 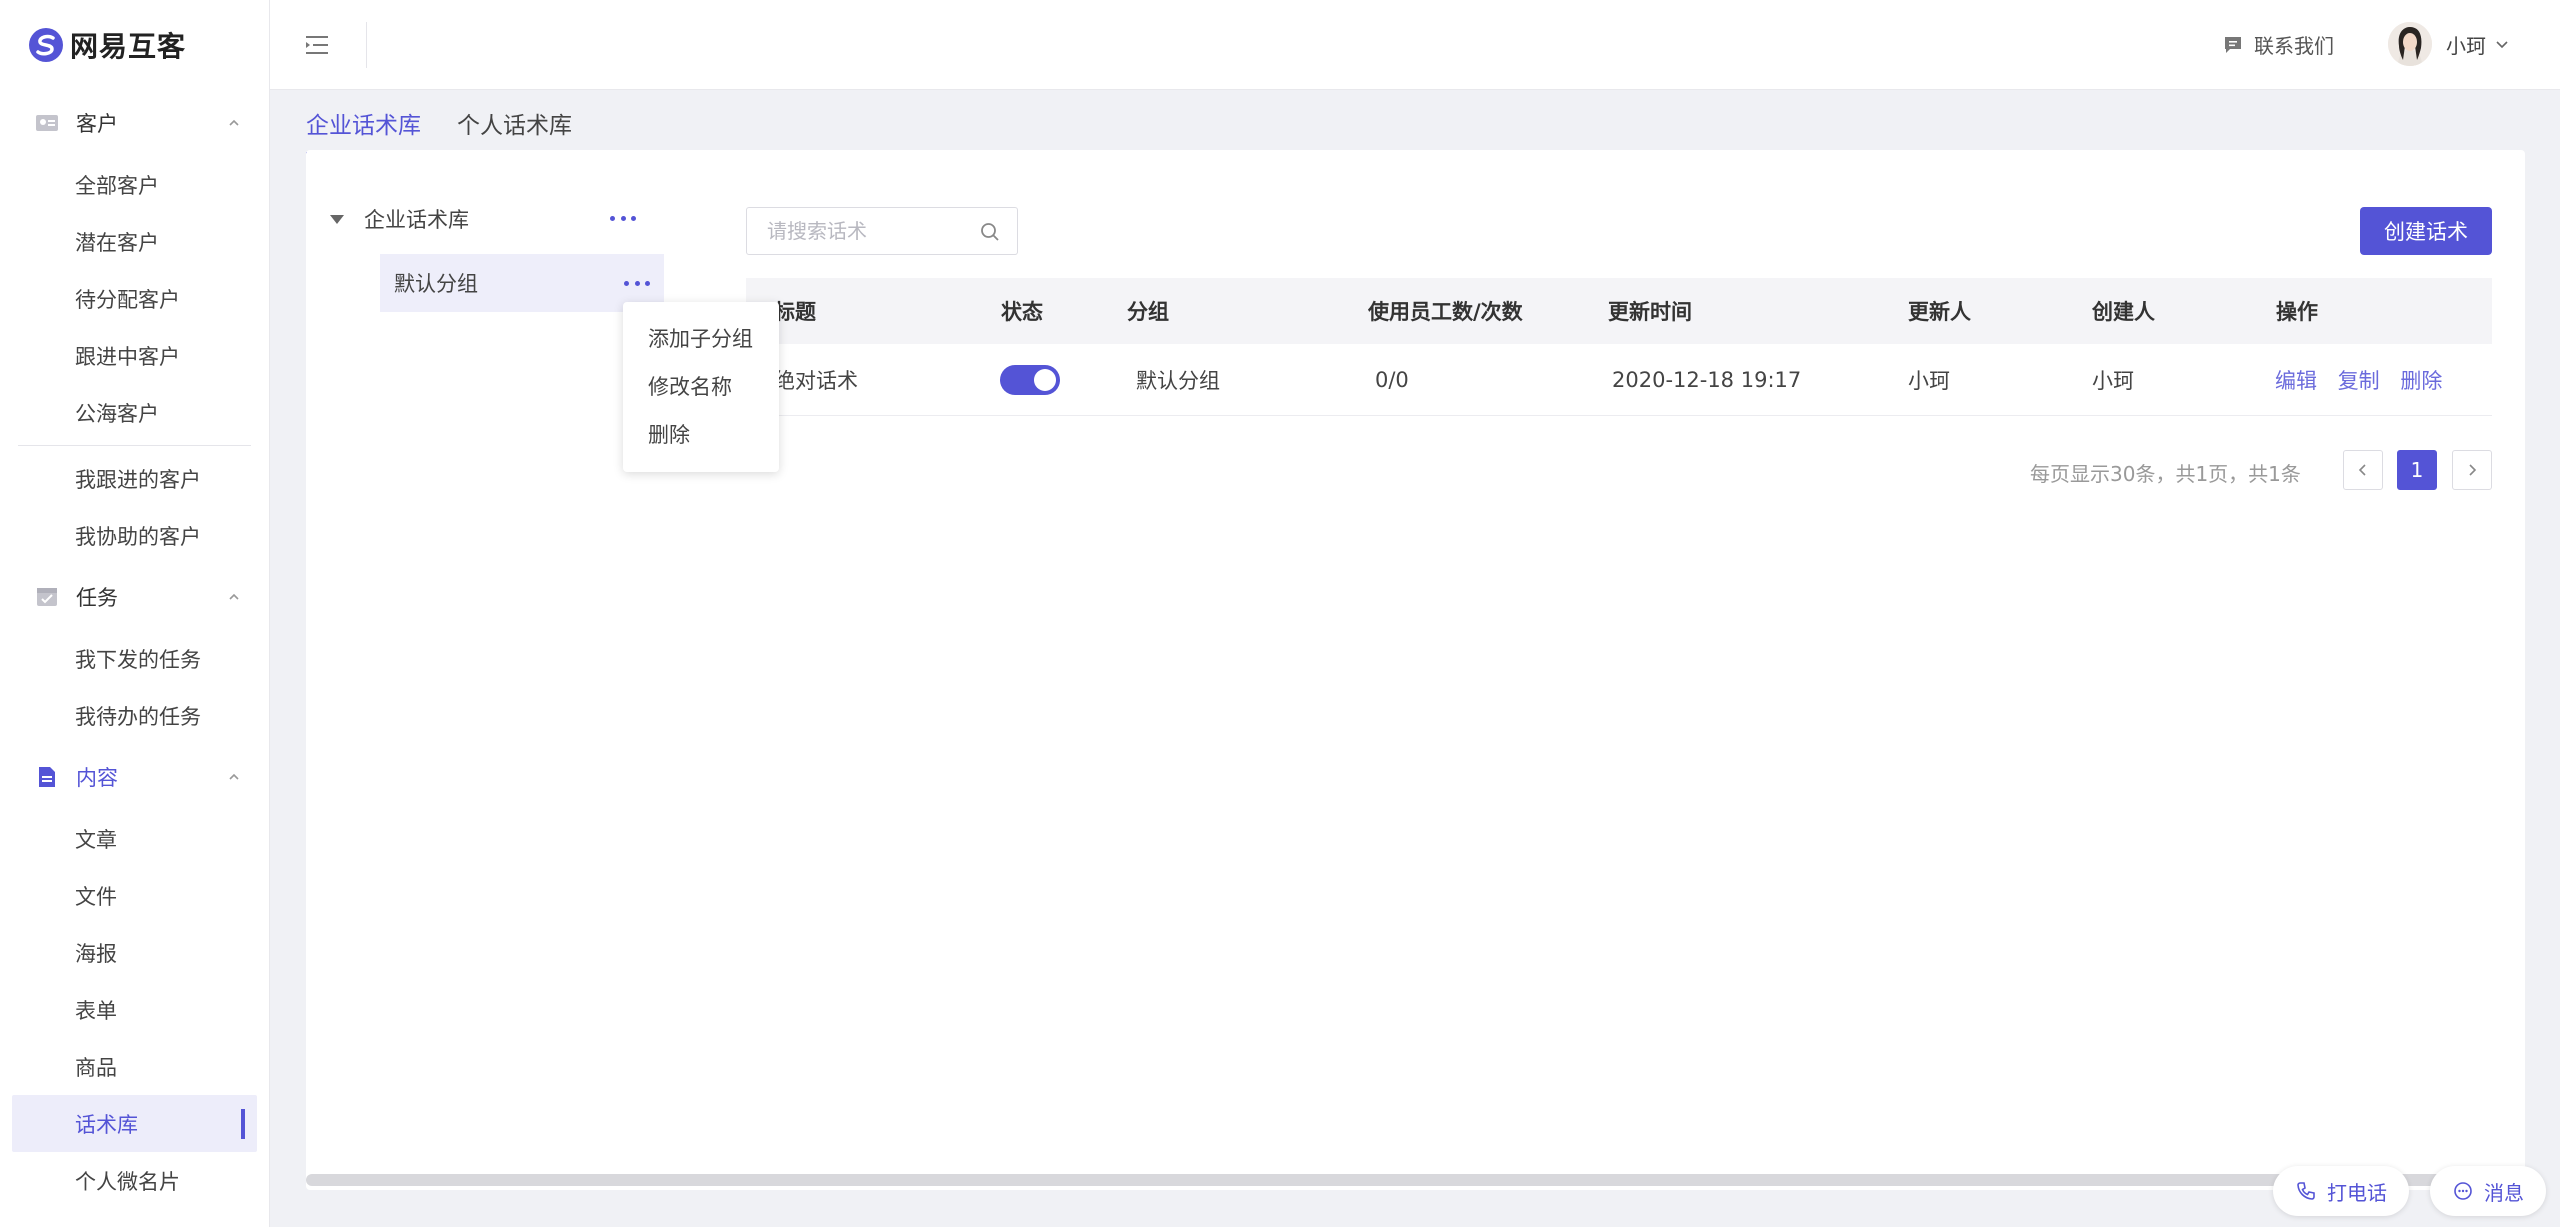 I want to click on column-header-title: 标题, so click(x=795, y=312).